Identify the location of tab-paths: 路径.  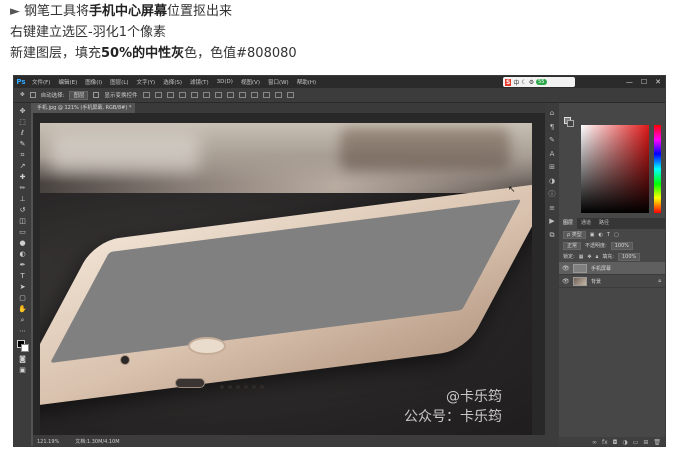
(604, 223).